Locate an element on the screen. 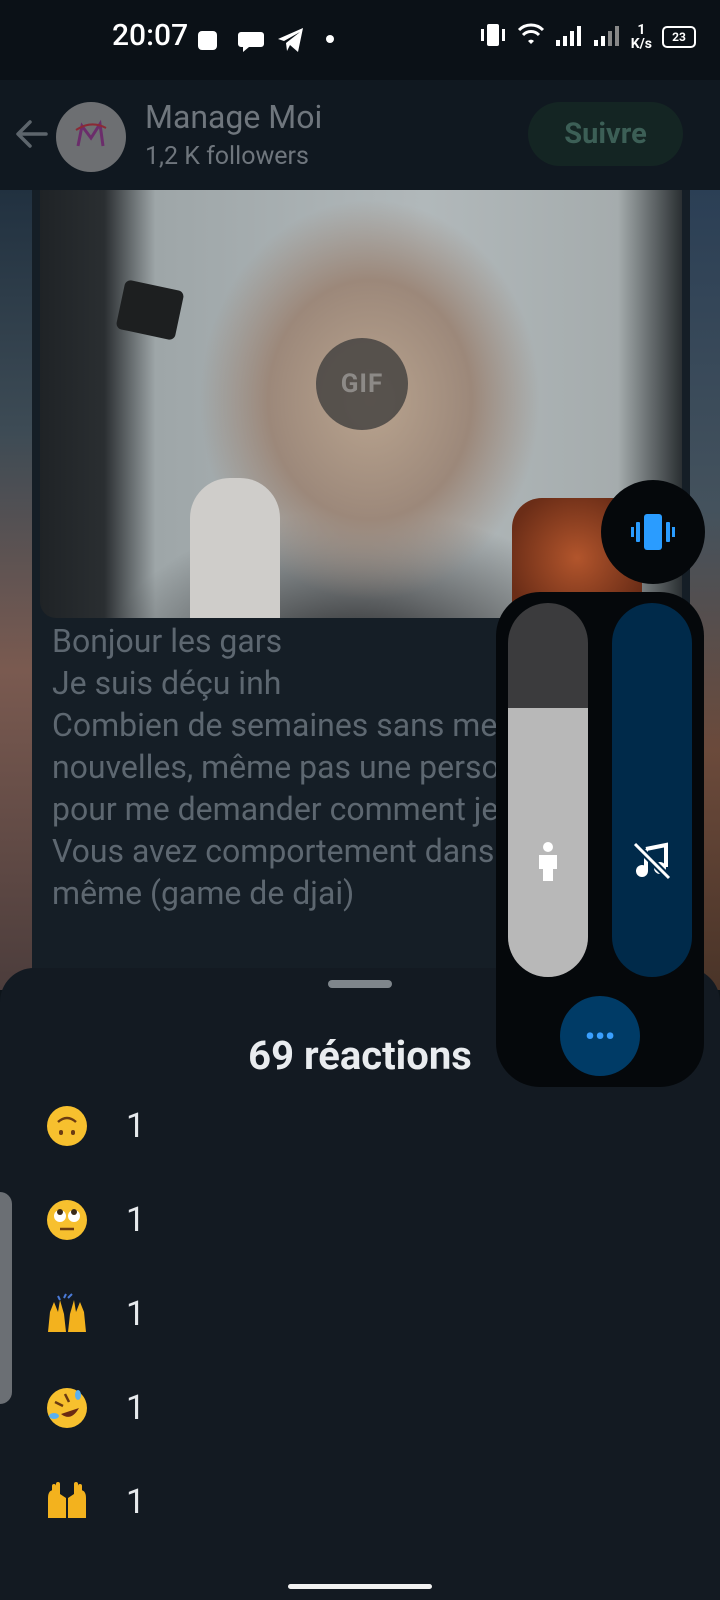 This screenshot has width=720, height=1600. battery-level: 23 is located at coordinates (679, 37).